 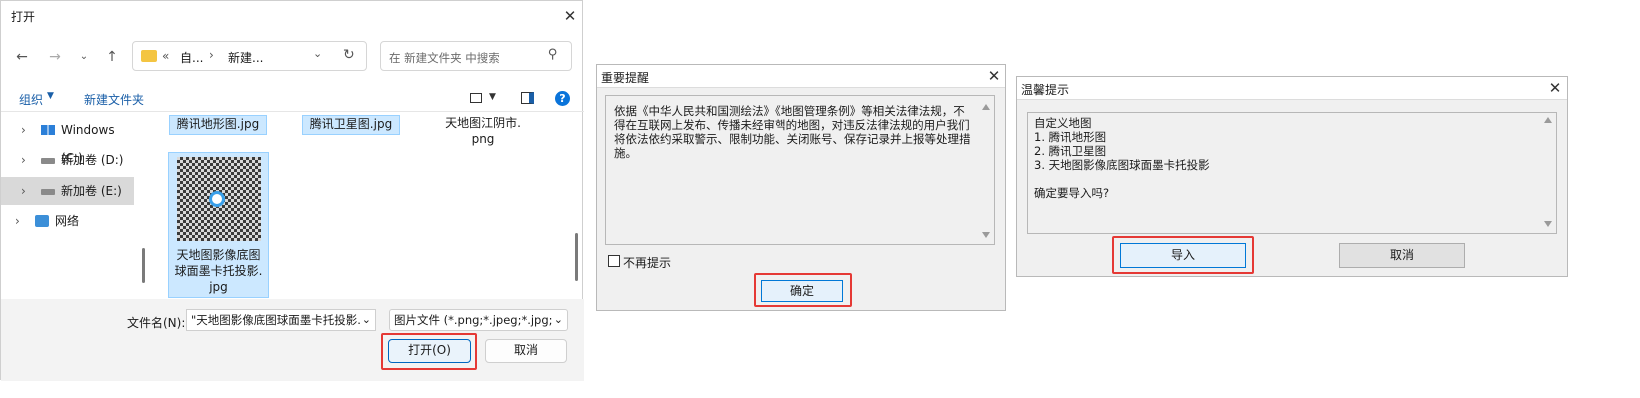 I want to click on ok-button: 确定, so click(x=802, y=291).